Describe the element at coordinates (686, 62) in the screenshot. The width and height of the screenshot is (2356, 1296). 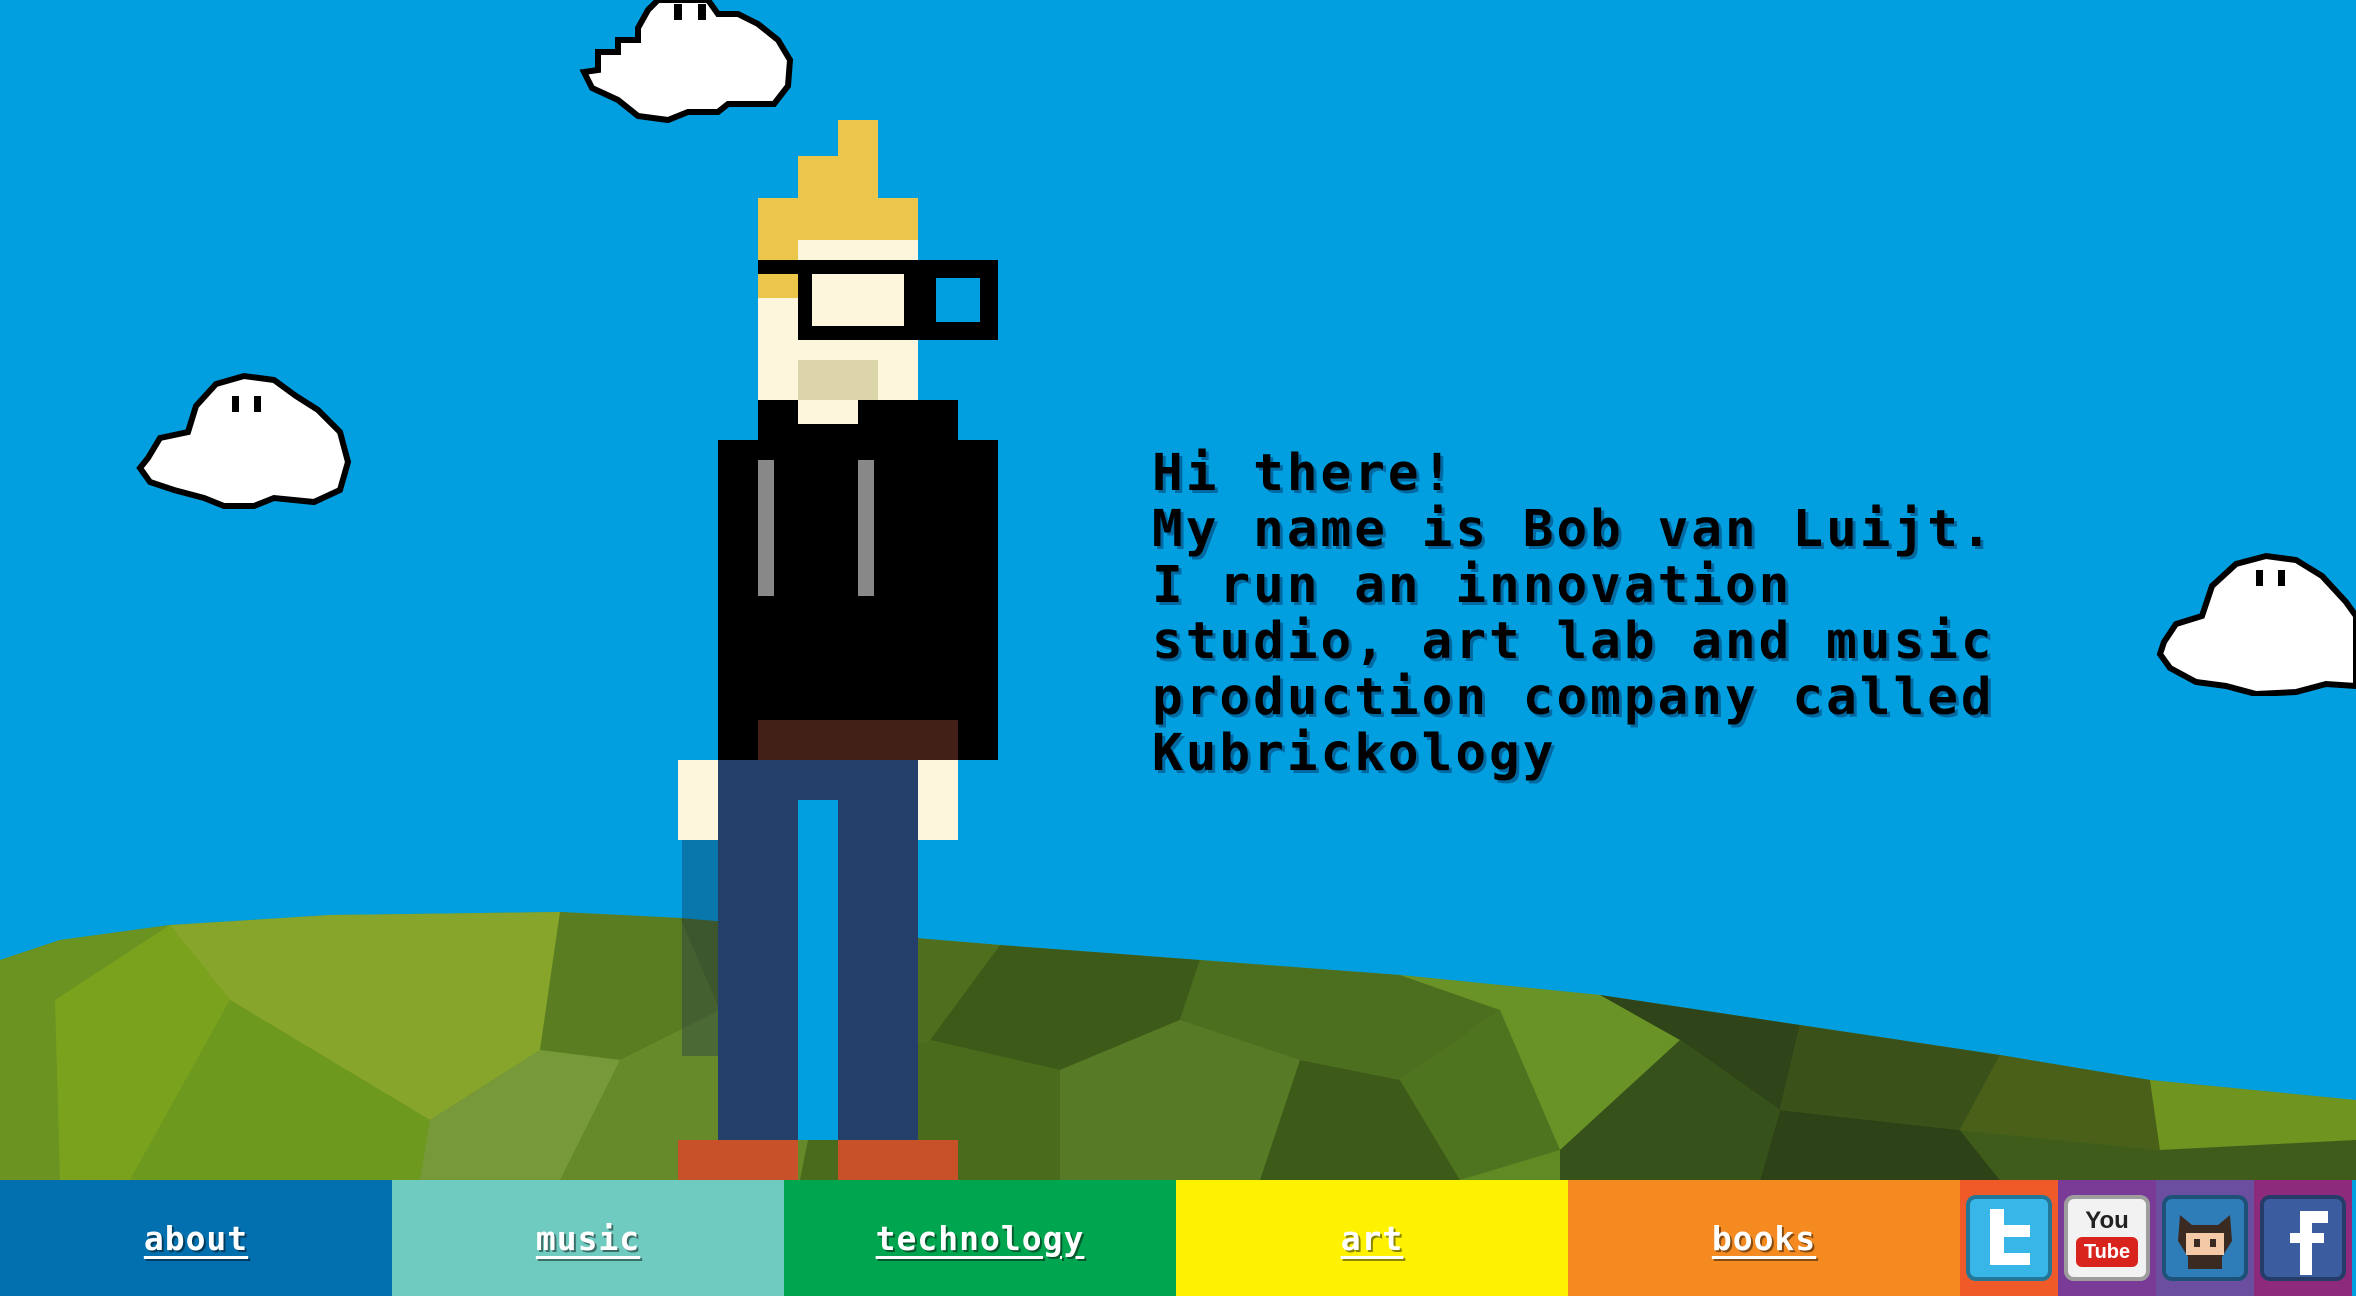
I see `cloud-top` at that location.